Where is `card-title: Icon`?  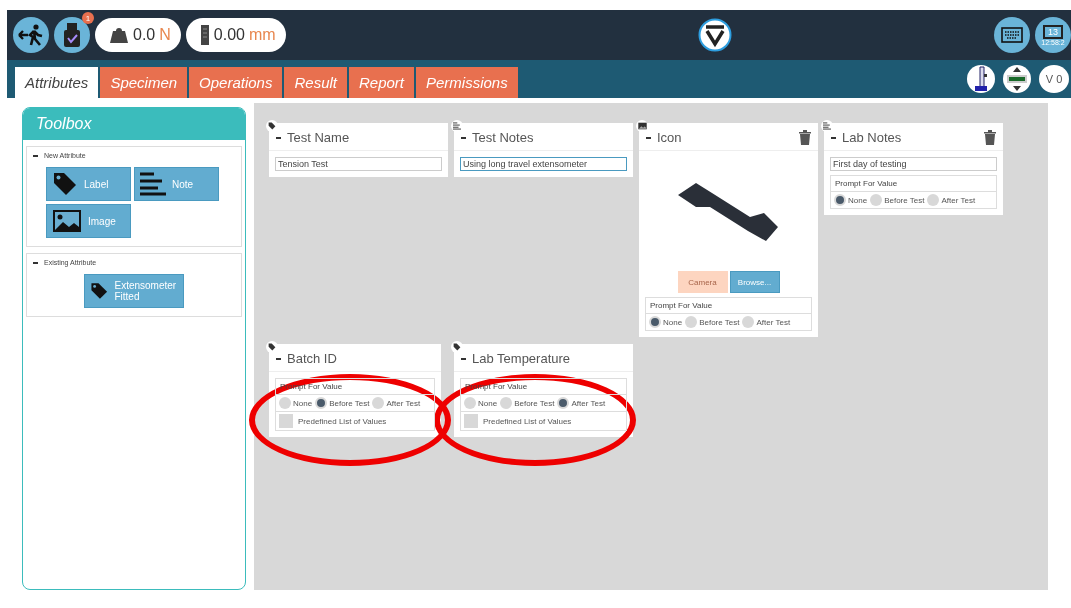
card-title: Icon is located at coordinates (669, 137).